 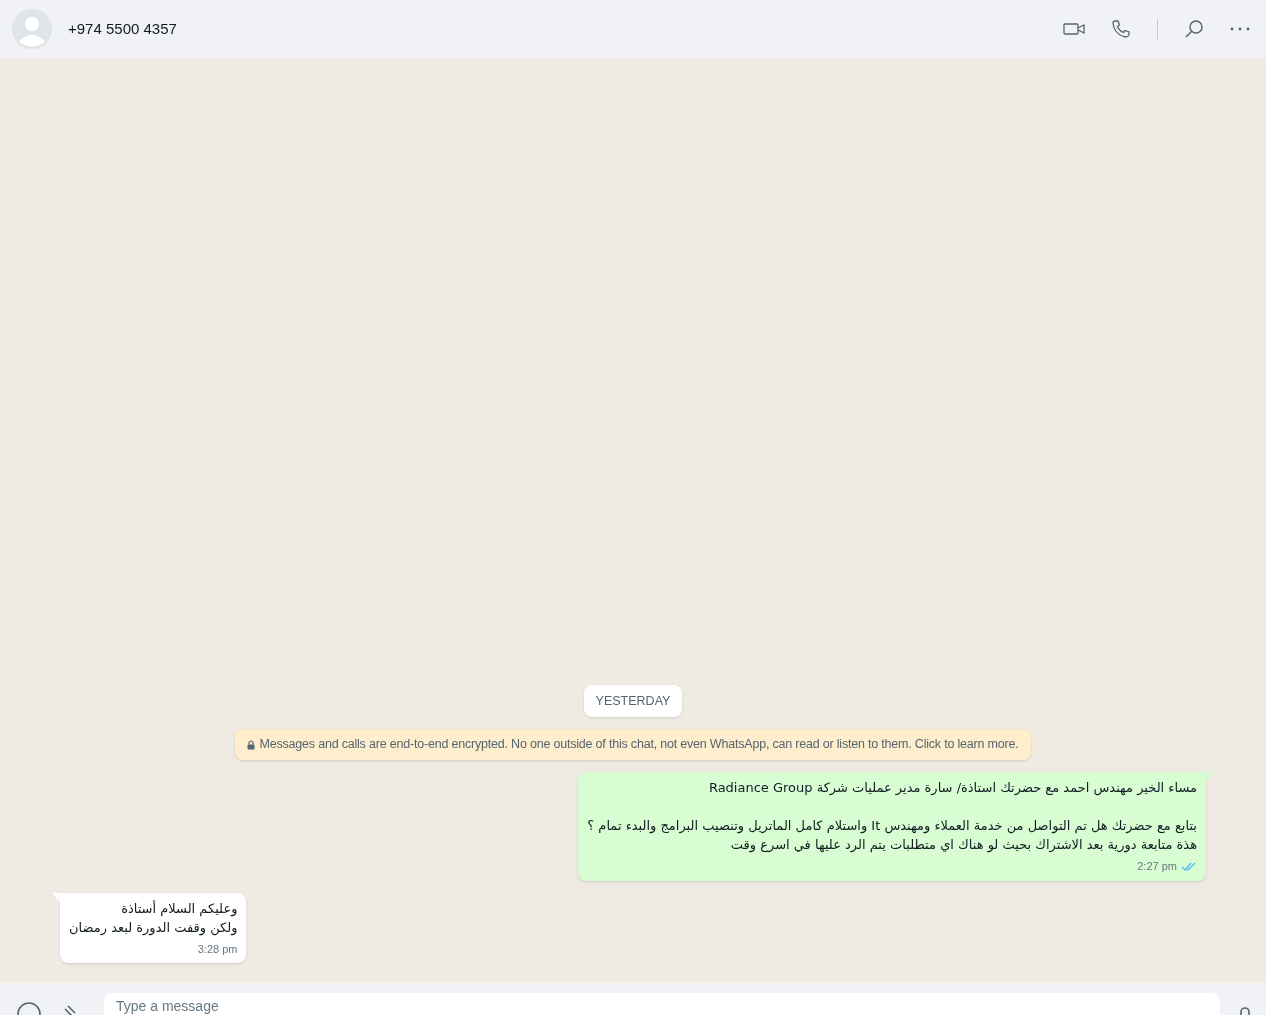 What do you see at coordinates (639, 745) in the screenshot?
I see `encryption-text: Messages and calls are end-to-end encrypted. No one outside of this chat, not even WhatsApp, can read or listen to them. Click to learn more.` at bounding box center [639, 745].